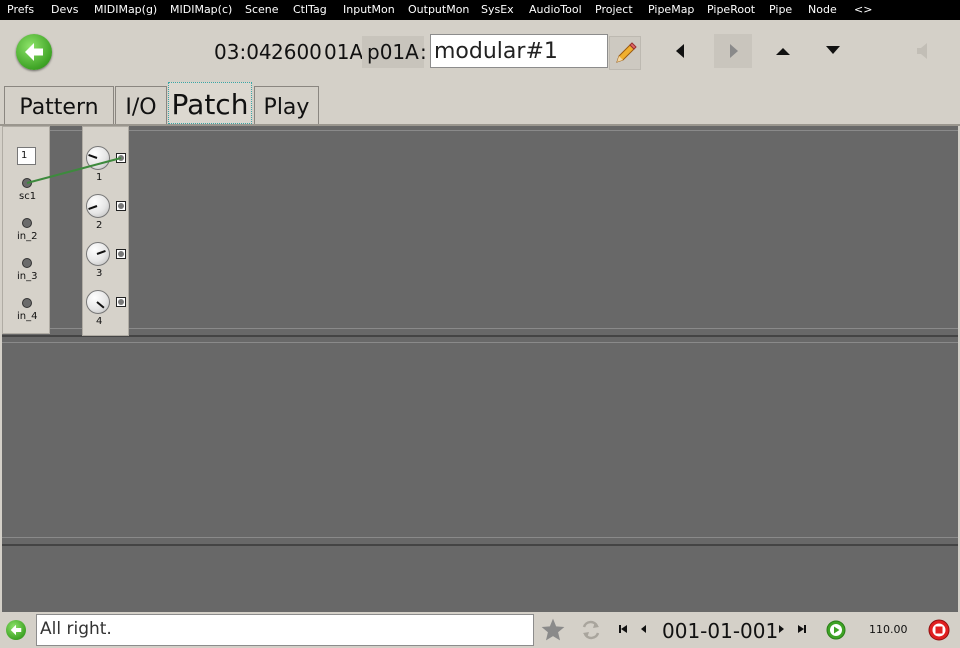 Image resolution: width=960 pixels, height=648 pixels. What do you see at coordinates (344, 52) in the screenshot?
I see `bank-display: 01A` at bounding box center [344, 52].